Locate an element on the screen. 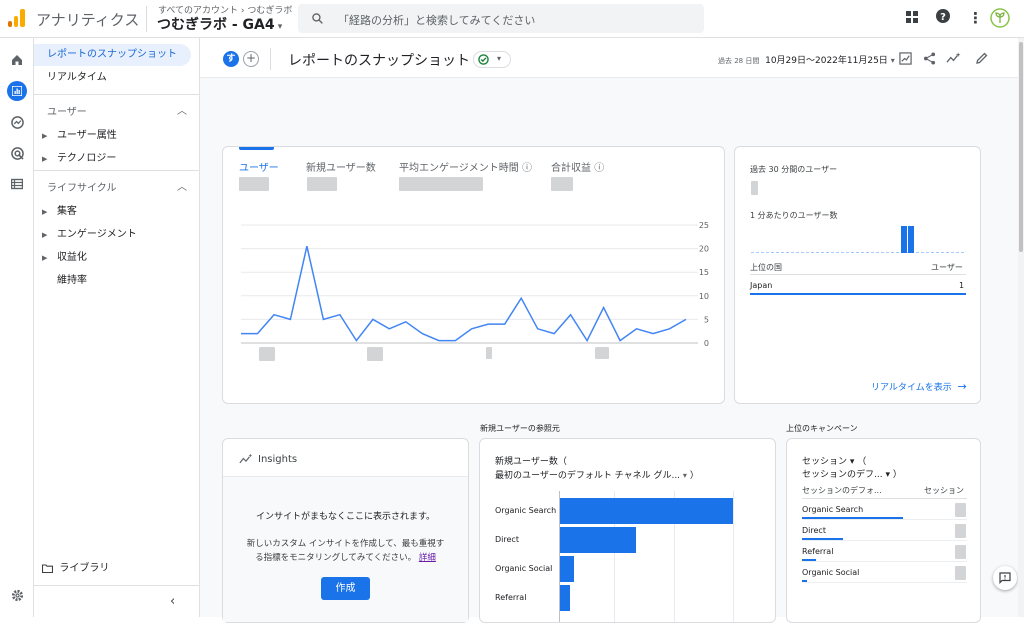 Image resolution: width=1024 pixels, height=623 pixels. insights-heading: インサイトがまもなくここに表示されます。 is located at coordinates (345, 517).